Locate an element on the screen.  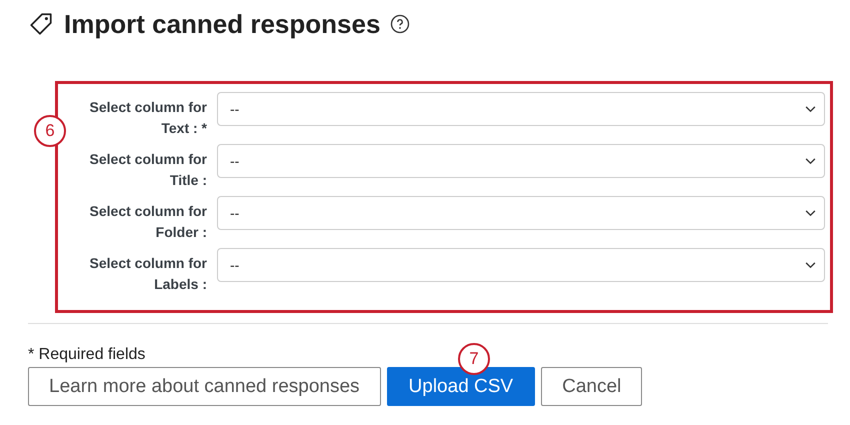
field-label: Select column for Folder : is located at coordinates (147, 222).